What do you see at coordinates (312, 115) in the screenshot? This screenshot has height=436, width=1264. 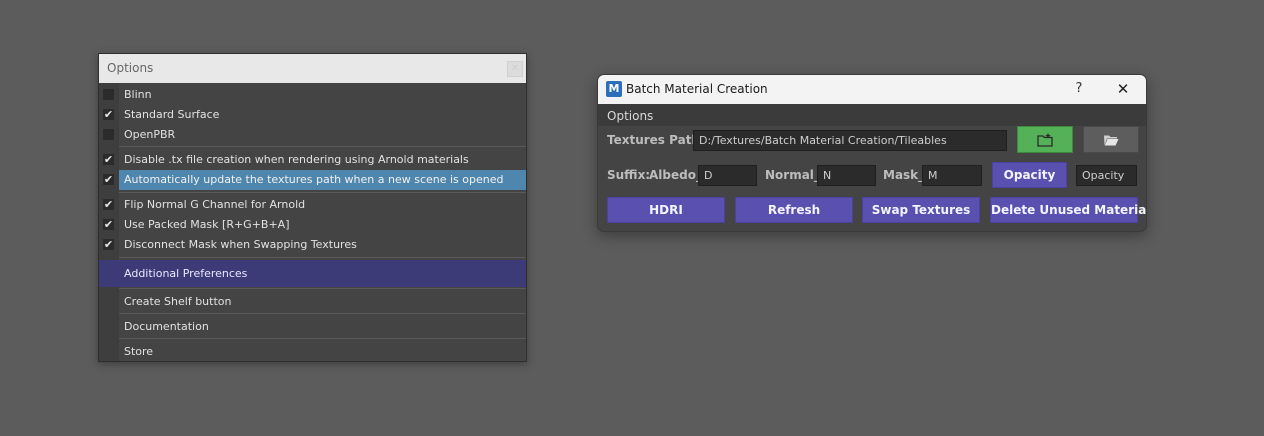 I see `menu-item-standard-surface: ✔ Standard Surface` at bounding box center [312, 115].